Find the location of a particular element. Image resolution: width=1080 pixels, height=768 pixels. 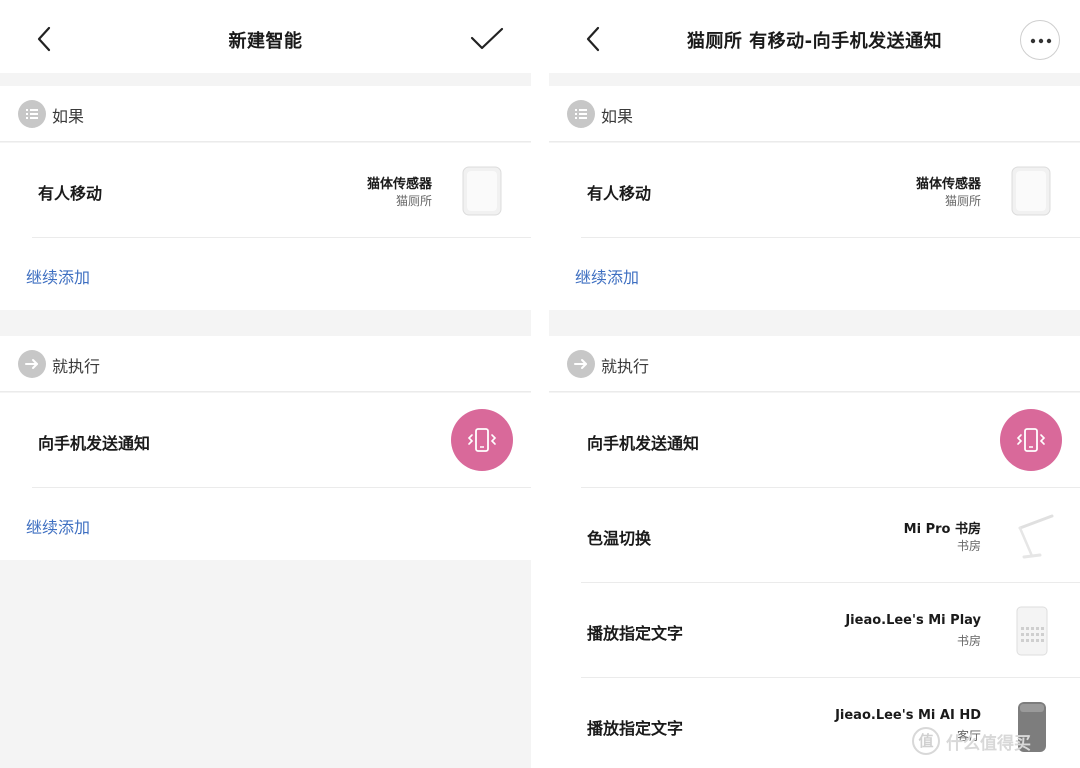

top-navigation-bar: 猫厕所 有移动-向手机发送通知 is located at coordinates (814, 36).